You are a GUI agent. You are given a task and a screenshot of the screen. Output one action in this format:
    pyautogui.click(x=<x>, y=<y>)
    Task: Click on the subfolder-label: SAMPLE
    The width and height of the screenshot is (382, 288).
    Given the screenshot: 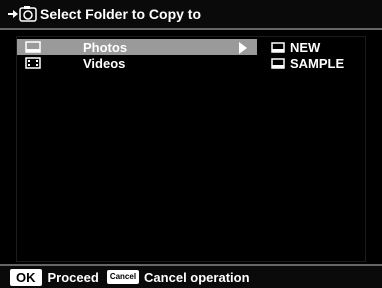 What is the action you would take?
    pyautogui.click(x=317, y=63)
    